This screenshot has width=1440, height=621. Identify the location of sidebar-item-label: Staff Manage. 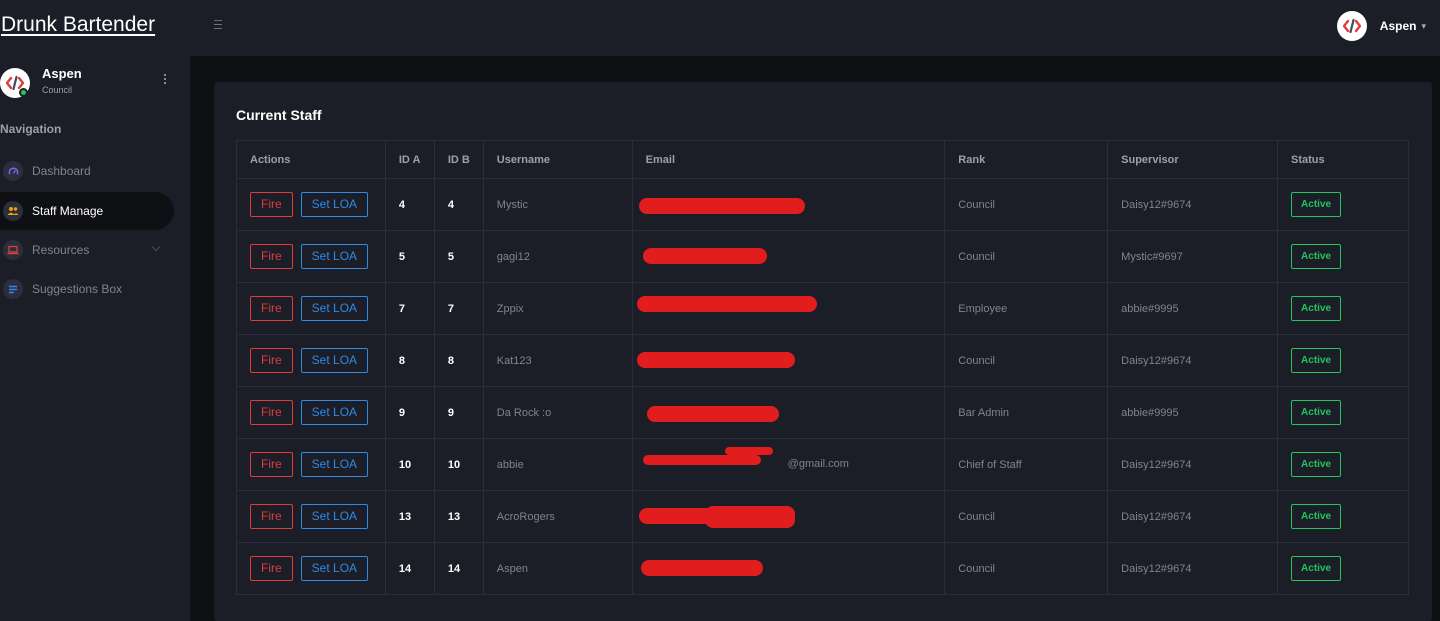
(68, 211).